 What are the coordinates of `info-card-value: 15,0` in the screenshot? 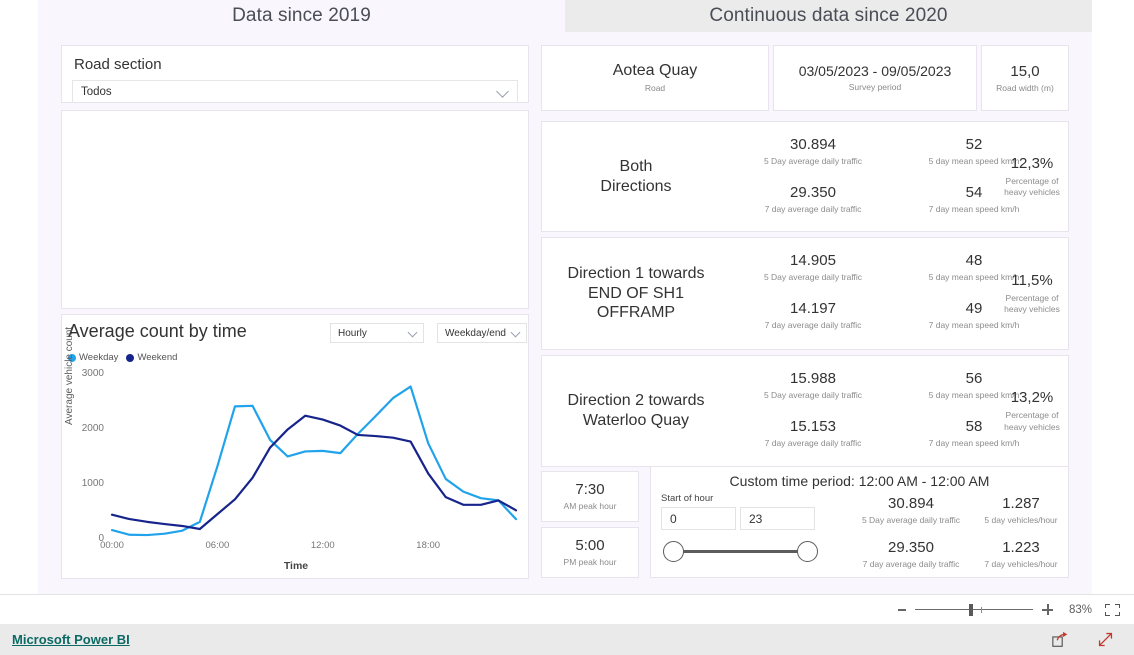 It's located at (1025, 71).